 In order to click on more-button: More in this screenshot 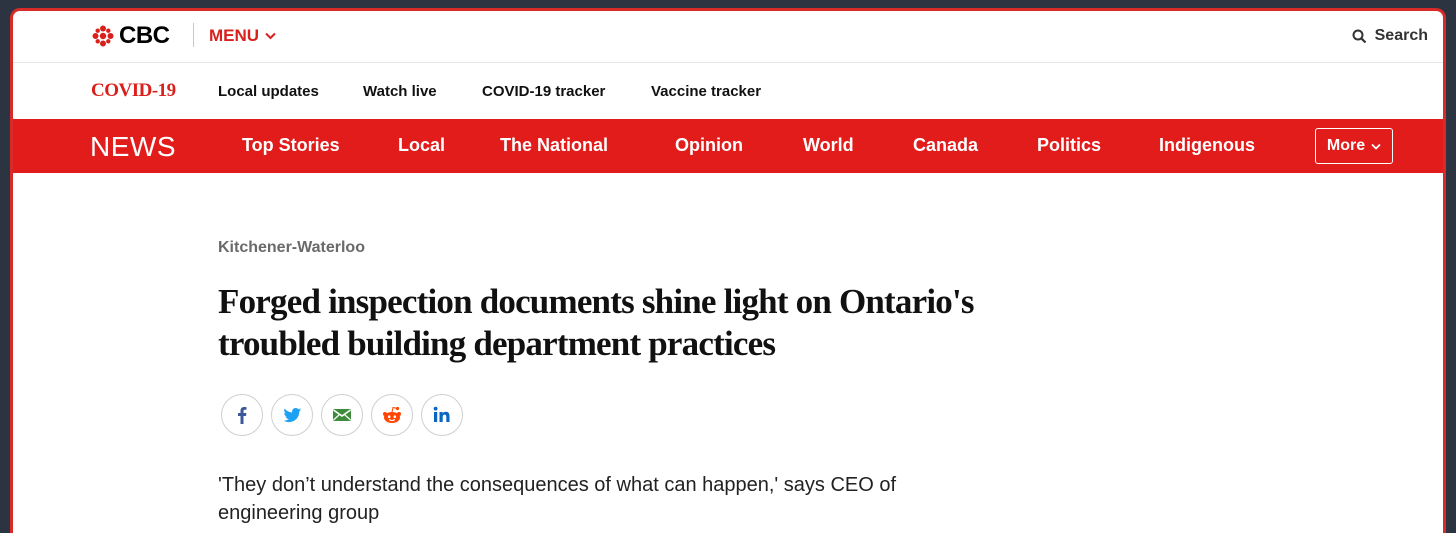, I will do `click(1354, 146)`.